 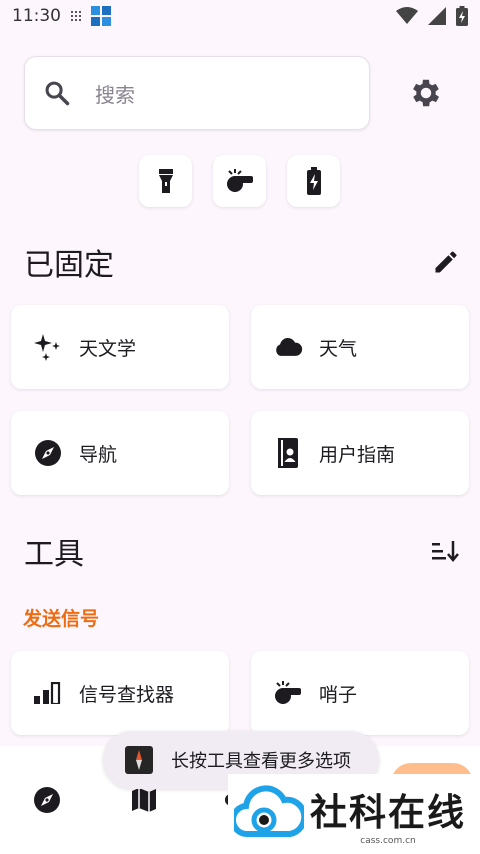 I want to click on notification-dots-icon, so click(x=76, y=16).